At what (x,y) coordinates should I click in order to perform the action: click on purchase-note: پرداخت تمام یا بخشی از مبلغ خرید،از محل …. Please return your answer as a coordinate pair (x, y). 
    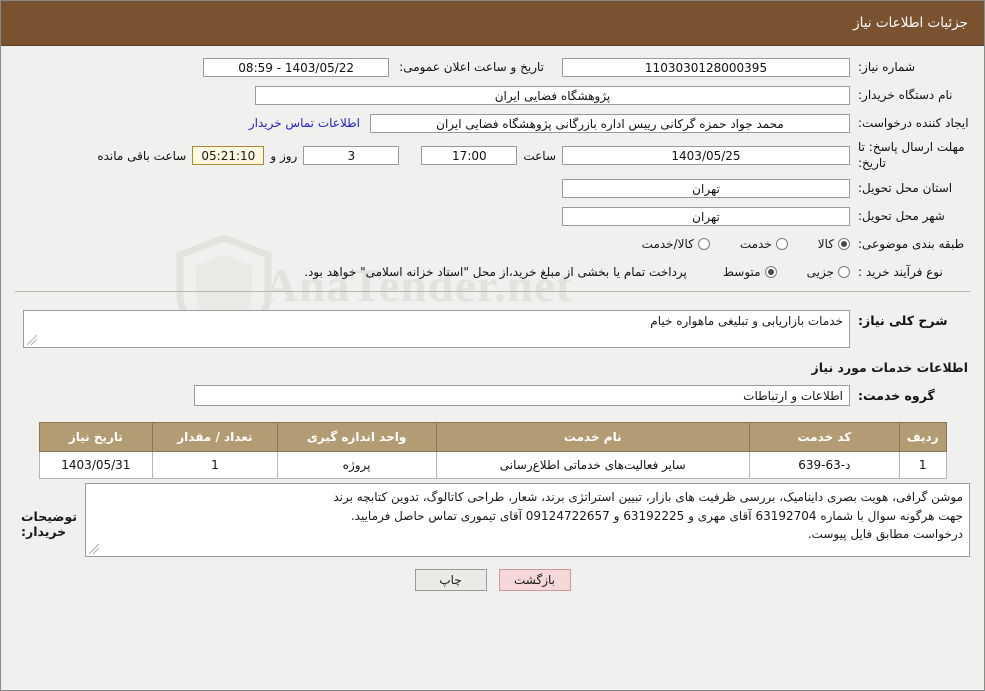
    Looking at the image, I should click on (495, 272).